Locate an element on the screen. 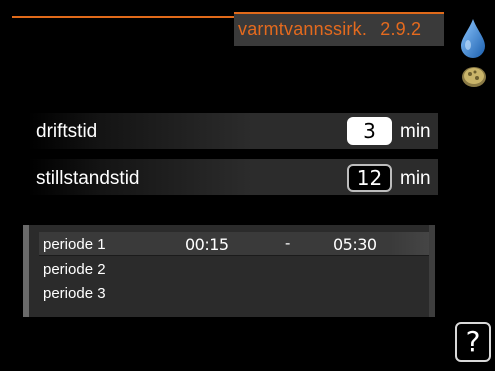  header-accent-line is located at coordinates (123, 17).